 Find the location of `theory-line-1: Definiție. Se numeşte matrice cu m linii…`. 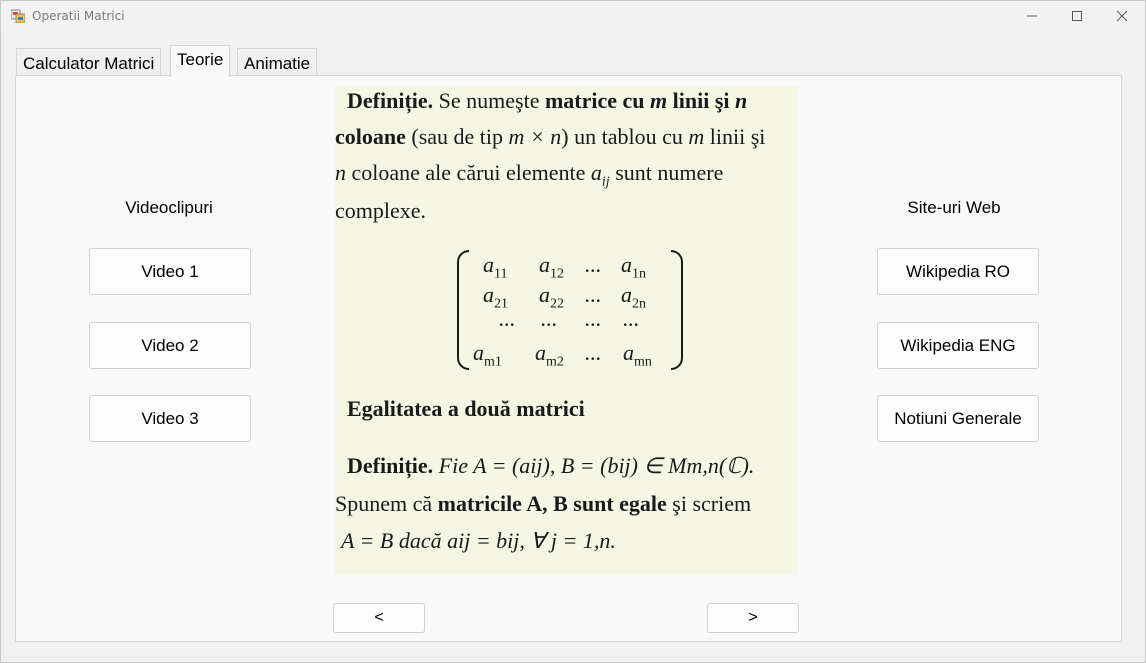

theory-line-1: Definiție. Se numeşte matrice cu m linii… is located at coordinates (547, 101).